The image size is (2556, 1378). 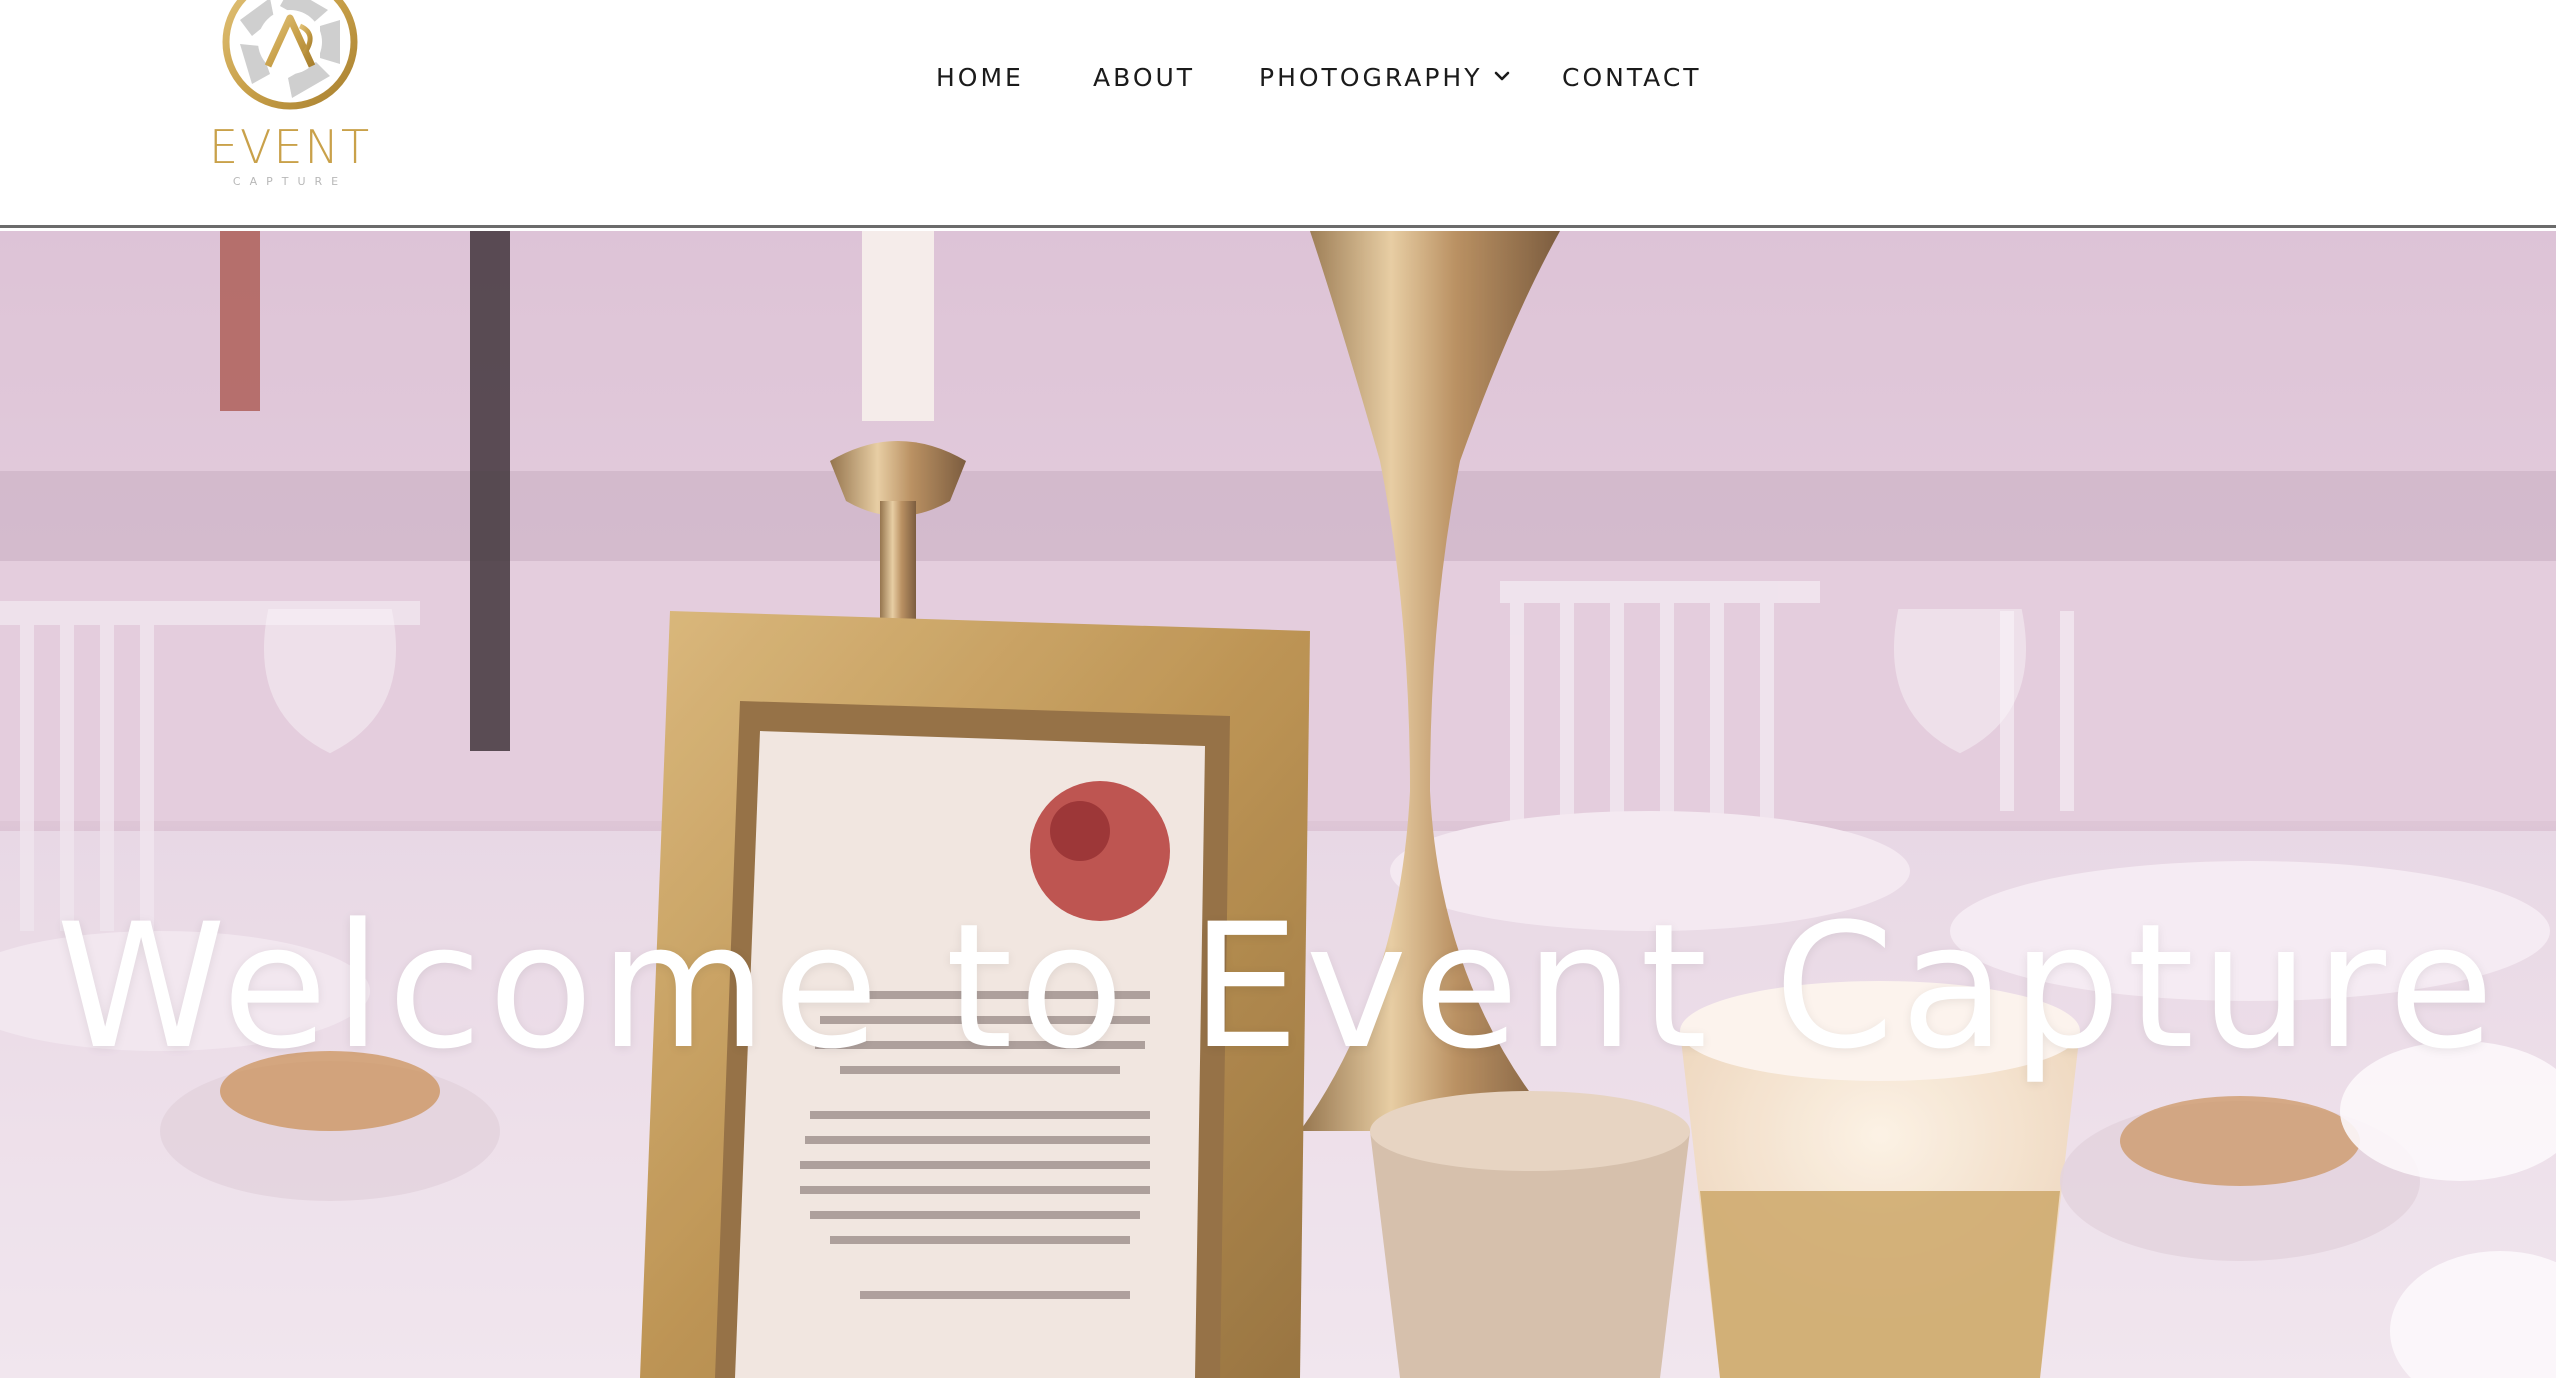 I want to click on chevron-down-icon, so click(x=1502, y=76).